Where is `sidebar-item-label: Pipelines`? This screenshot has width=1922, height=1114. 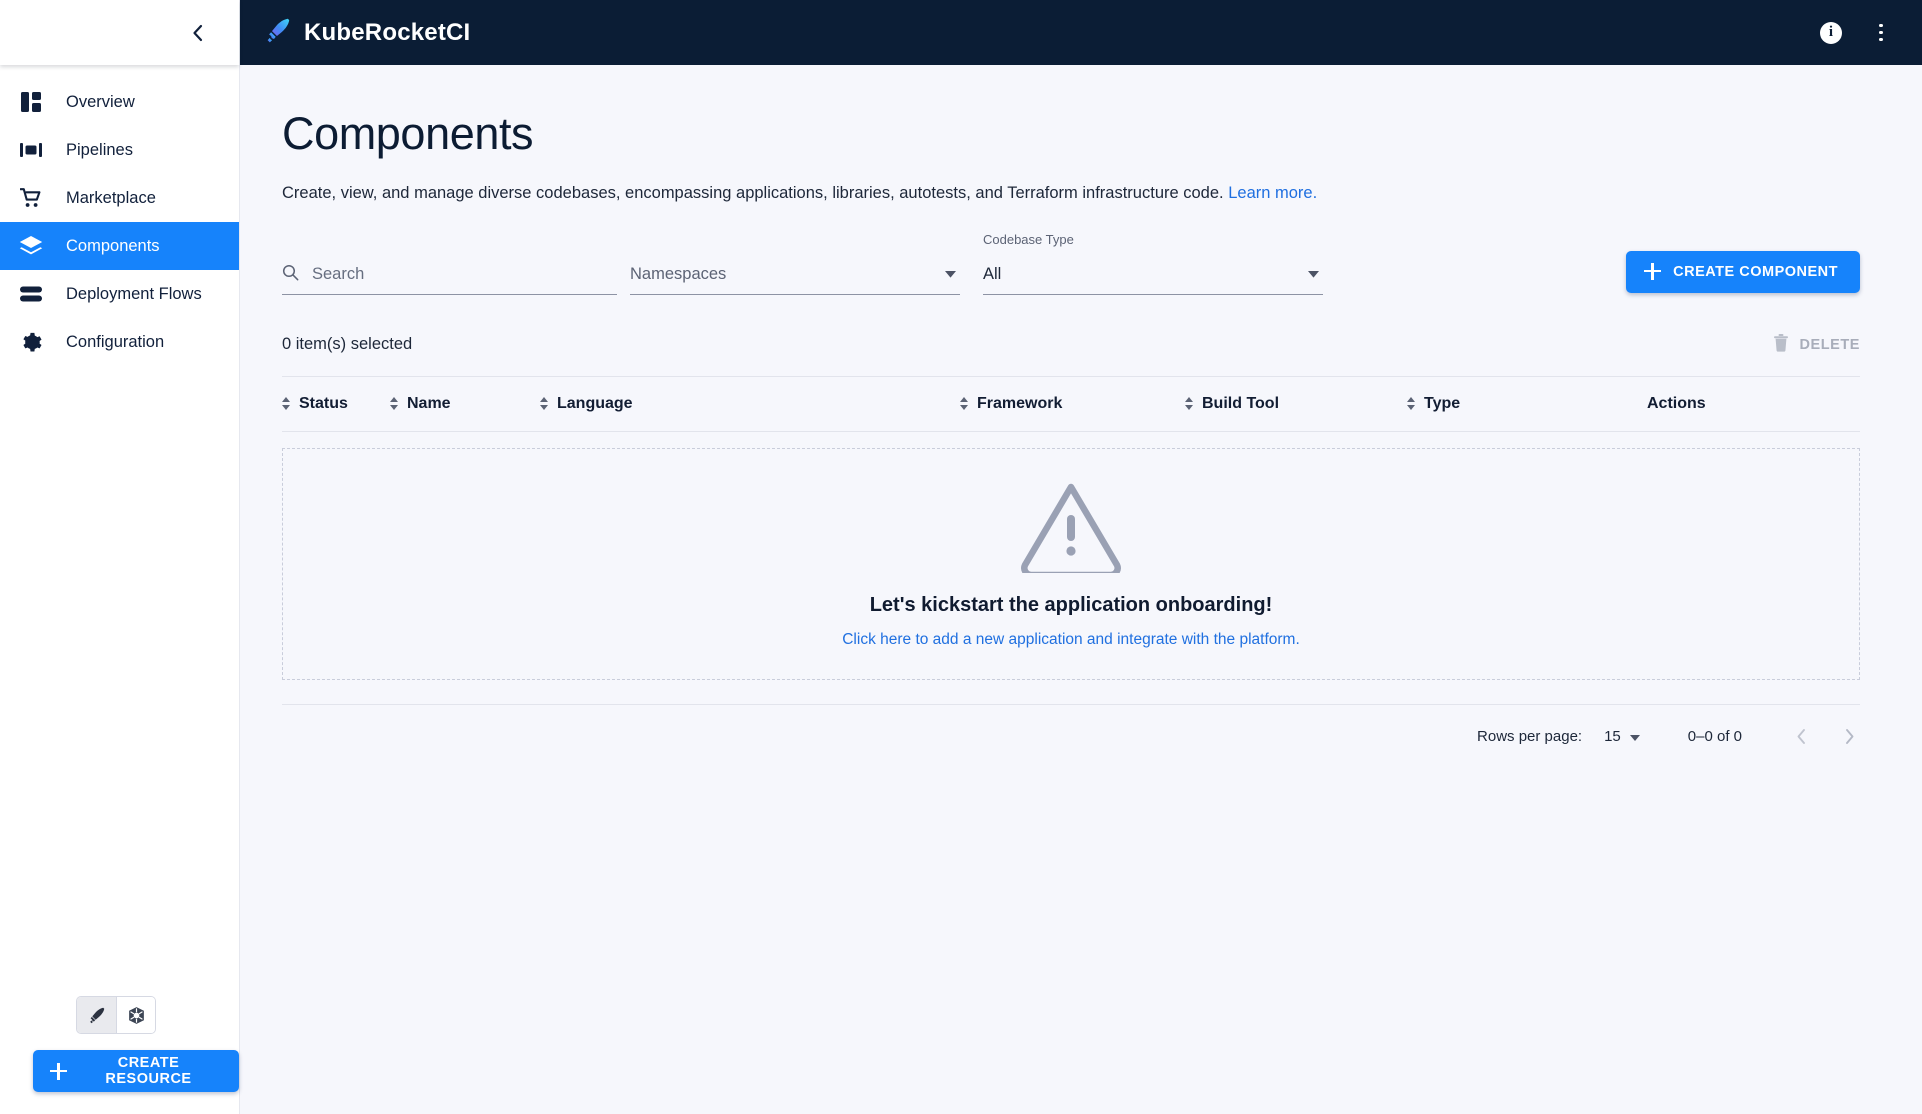
sidebar-item-label: Pipelines is located at coordinates (99, 149).